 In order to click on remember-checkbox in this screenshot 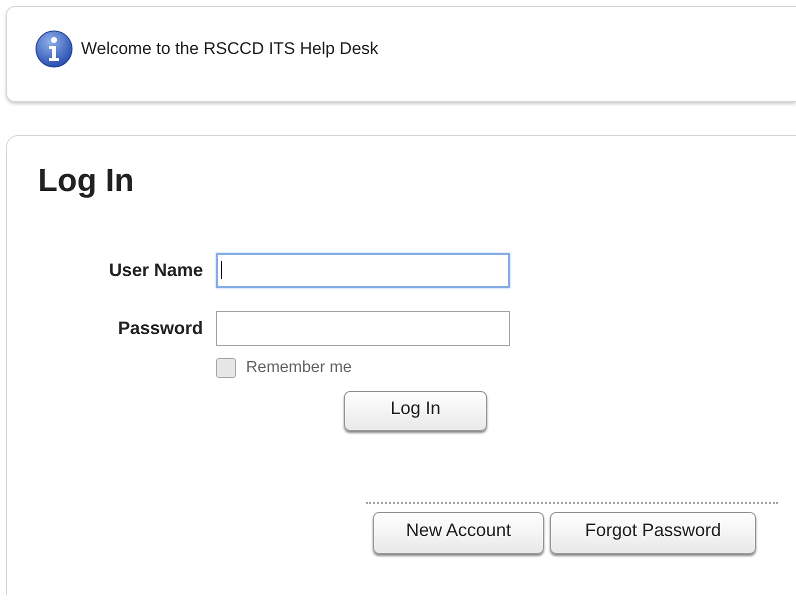, I will do `click(226, 368)`.